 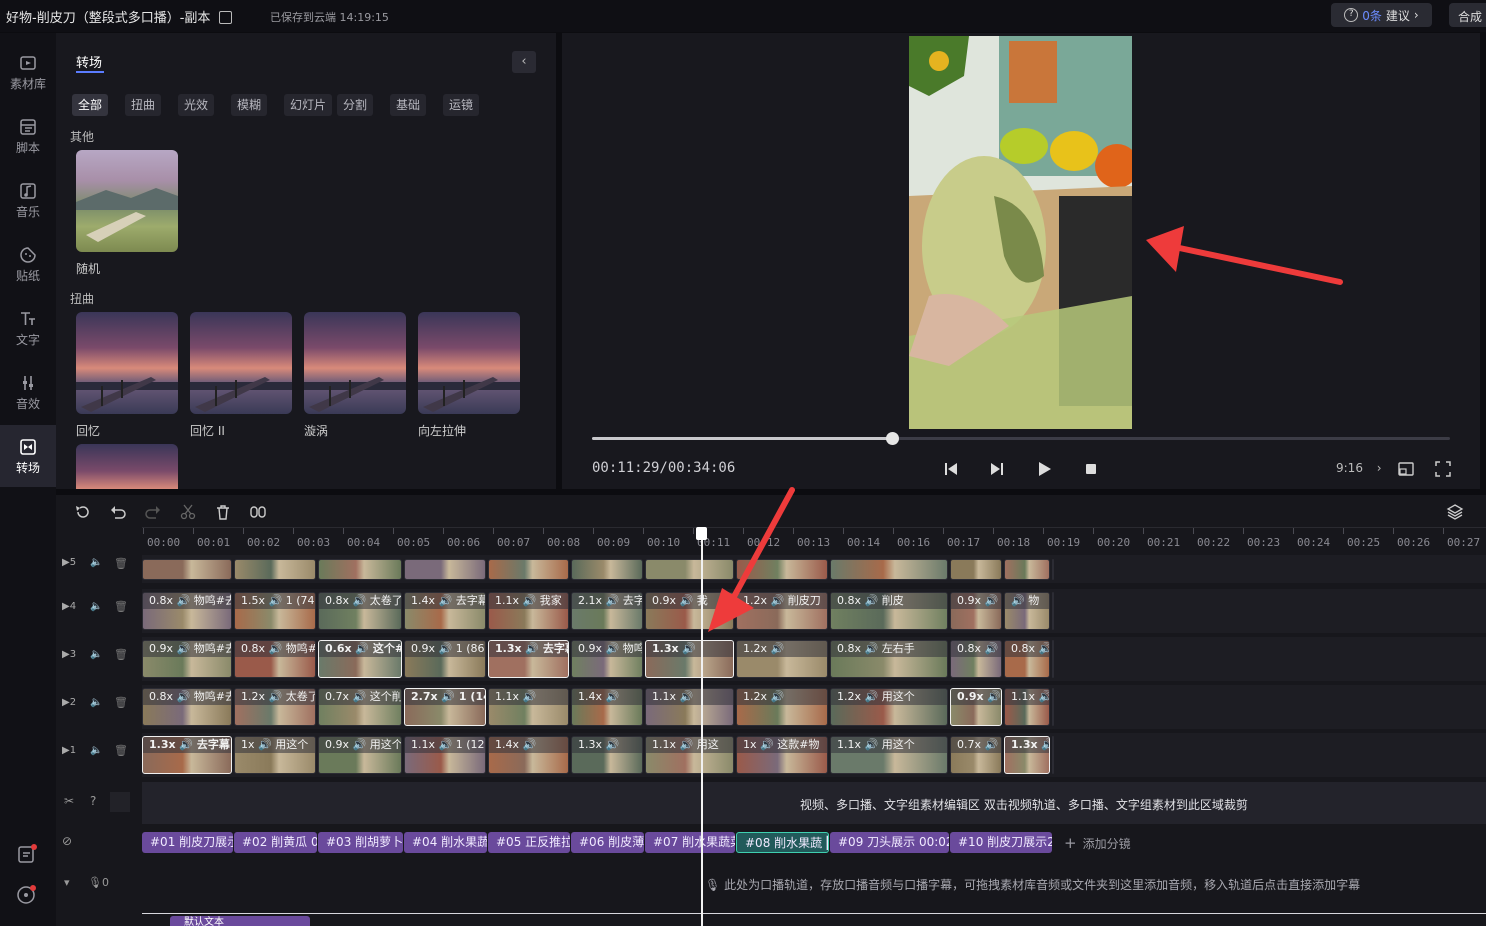 What do you see at coordinates (690, 842) in the screenshot?
I see `segment-chip: #07 削水果蔬菜` at bounding box center [690, 842].